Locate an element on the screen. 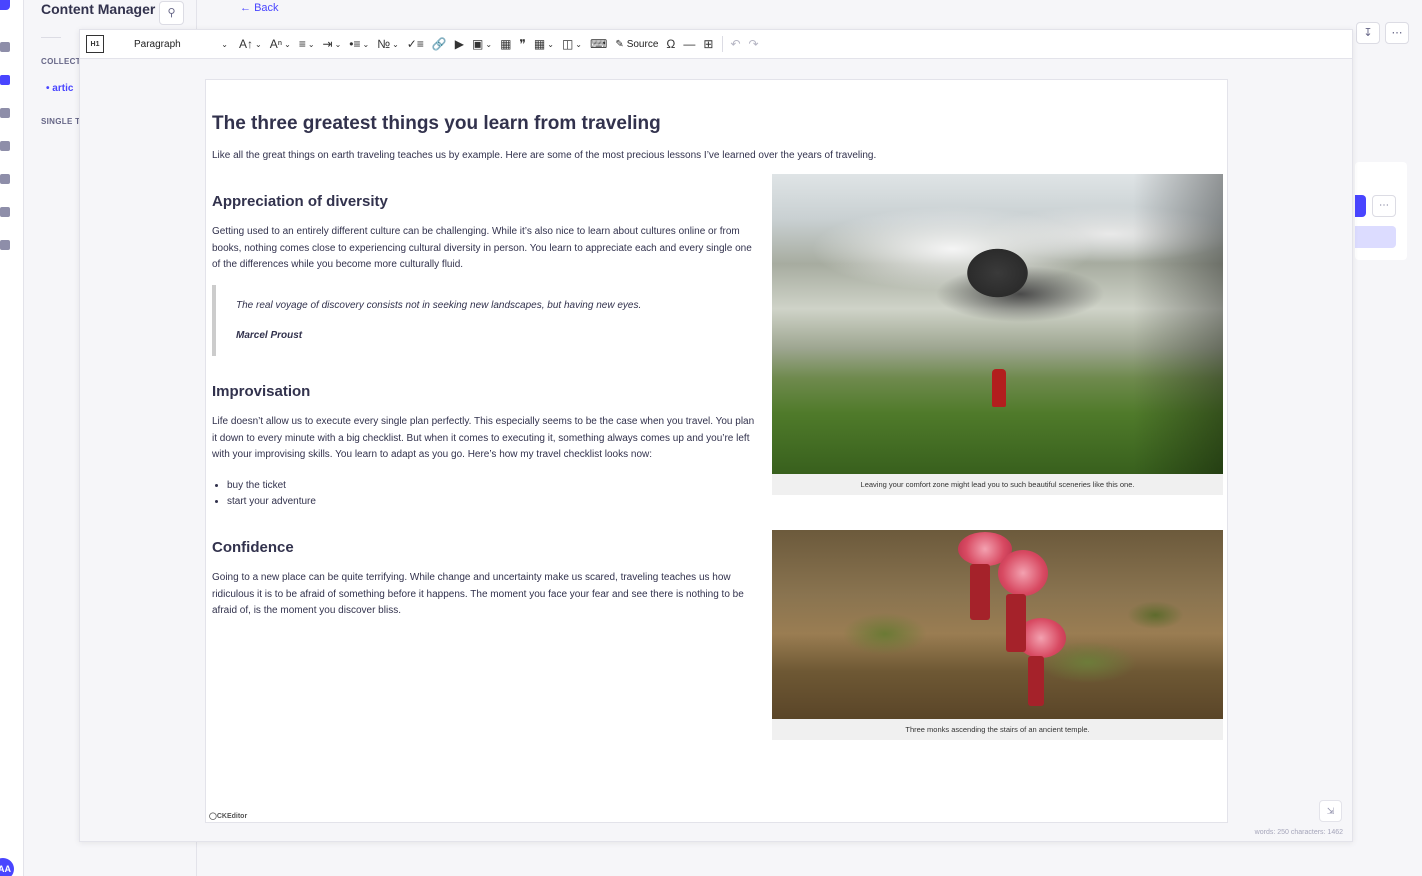 This screenshot has width=1422, height=876. link-button: 🔗 is located at coordinates (439, 44).